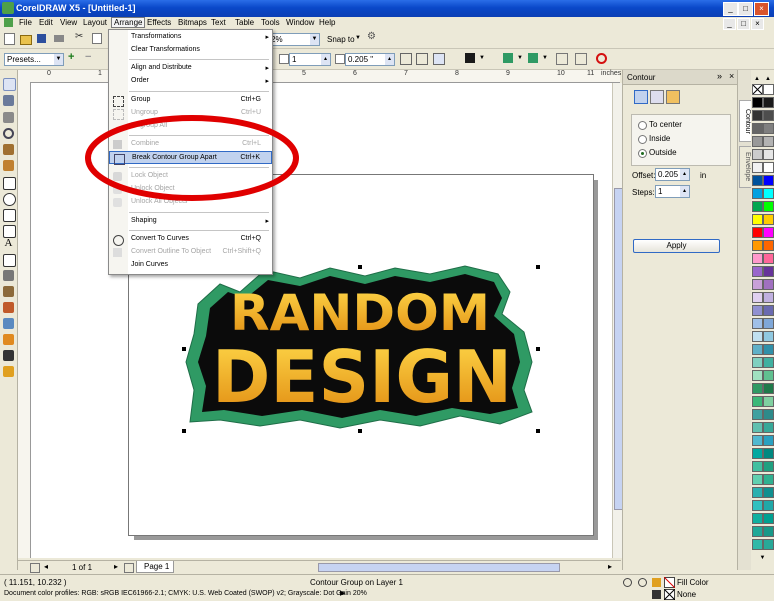 The width and height of the screenshot is (774, 601). Describe the element at coordinates (731, 76) in the screenshot. I see `close-icon: ×` at that location.